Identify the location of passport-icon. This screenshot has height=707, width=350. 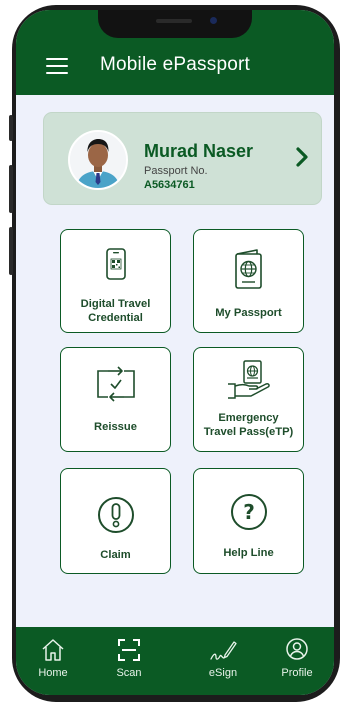
(248, 272).